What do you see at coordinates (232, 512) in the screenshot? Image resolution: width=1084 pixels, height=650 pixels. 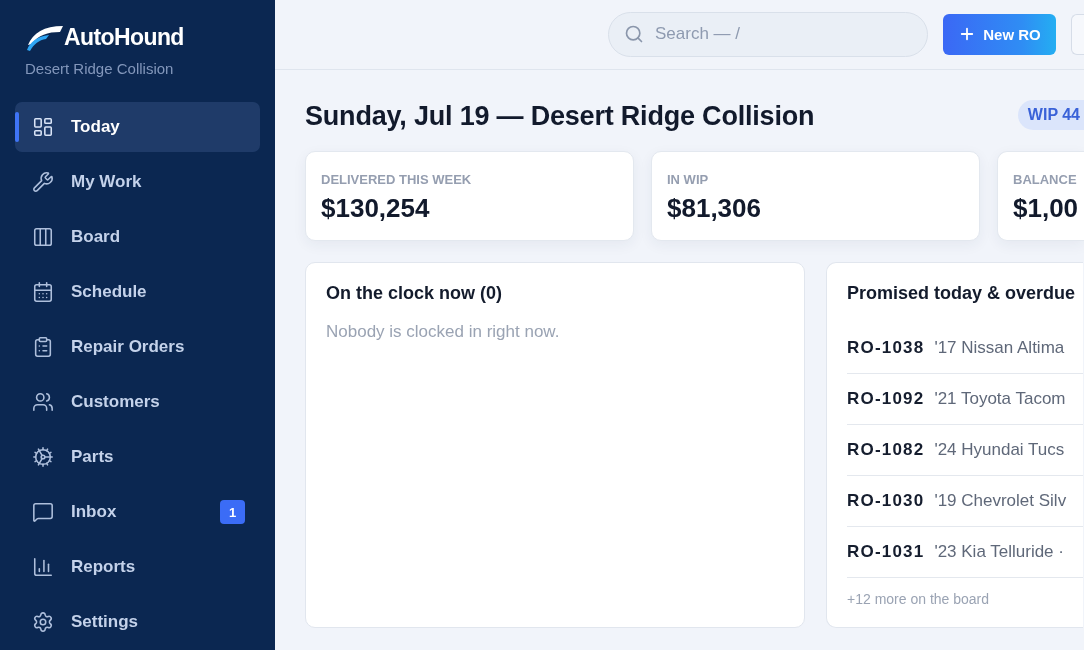 I see `count-badge: 1` at bounding box center [232, 512].